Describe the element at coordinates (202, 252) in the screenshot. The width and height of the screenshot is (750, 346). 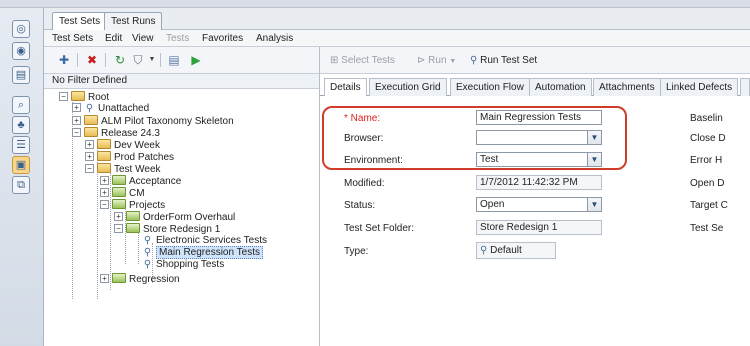
I see `tree-item-main-regression: ⚲ Main Regression Tests` at that location.